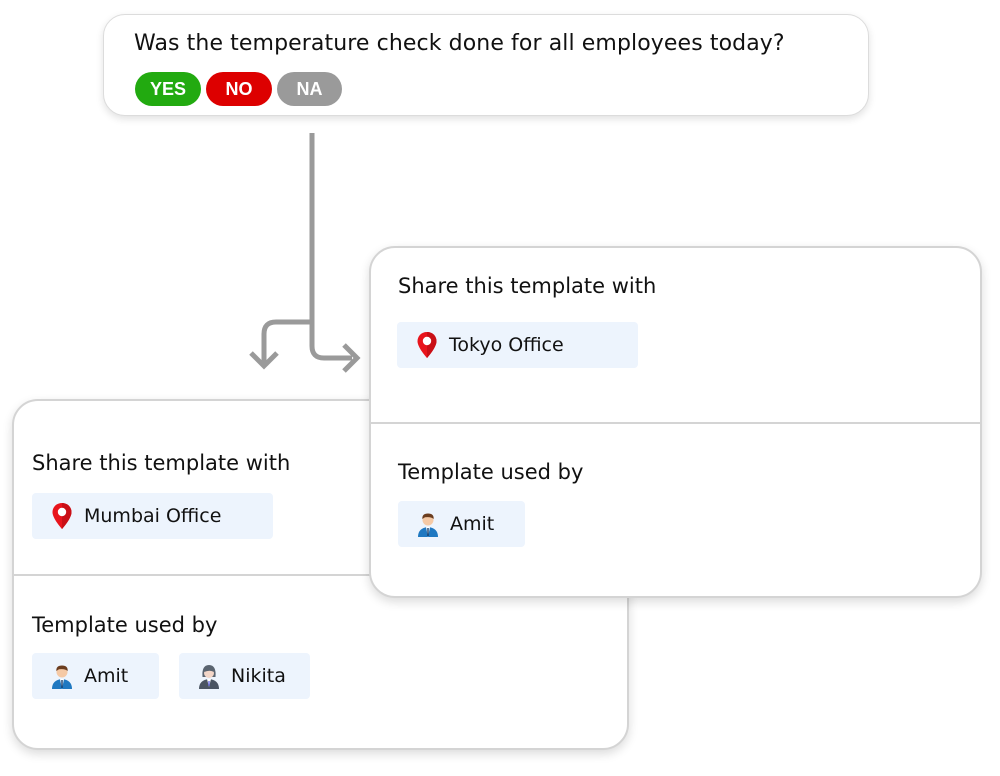 Image resolution: width=1000 pixels, height=776 pixels. Describe the element at coordinates (258, 676) in the screenshot. I see `user-label: Nikita` at that location.